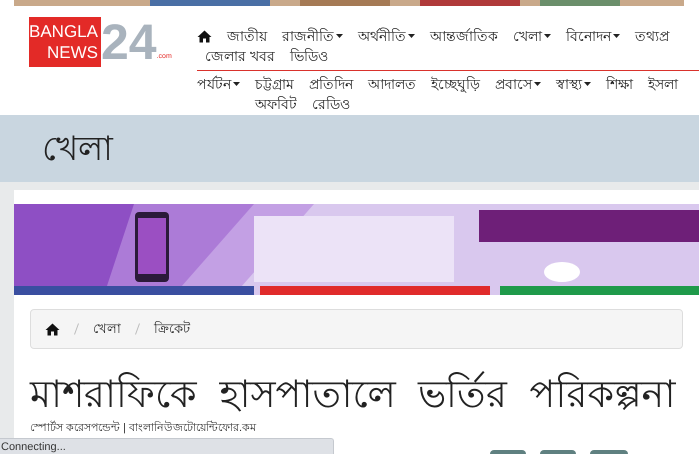 Image resolution: width=699 pixels, height=454 pixels. What do you see at coordinates (455, 84) in the screenshot?
I see `nav-link: ইচ্ছেঘুড়ি` at bounding box center [455, 84].